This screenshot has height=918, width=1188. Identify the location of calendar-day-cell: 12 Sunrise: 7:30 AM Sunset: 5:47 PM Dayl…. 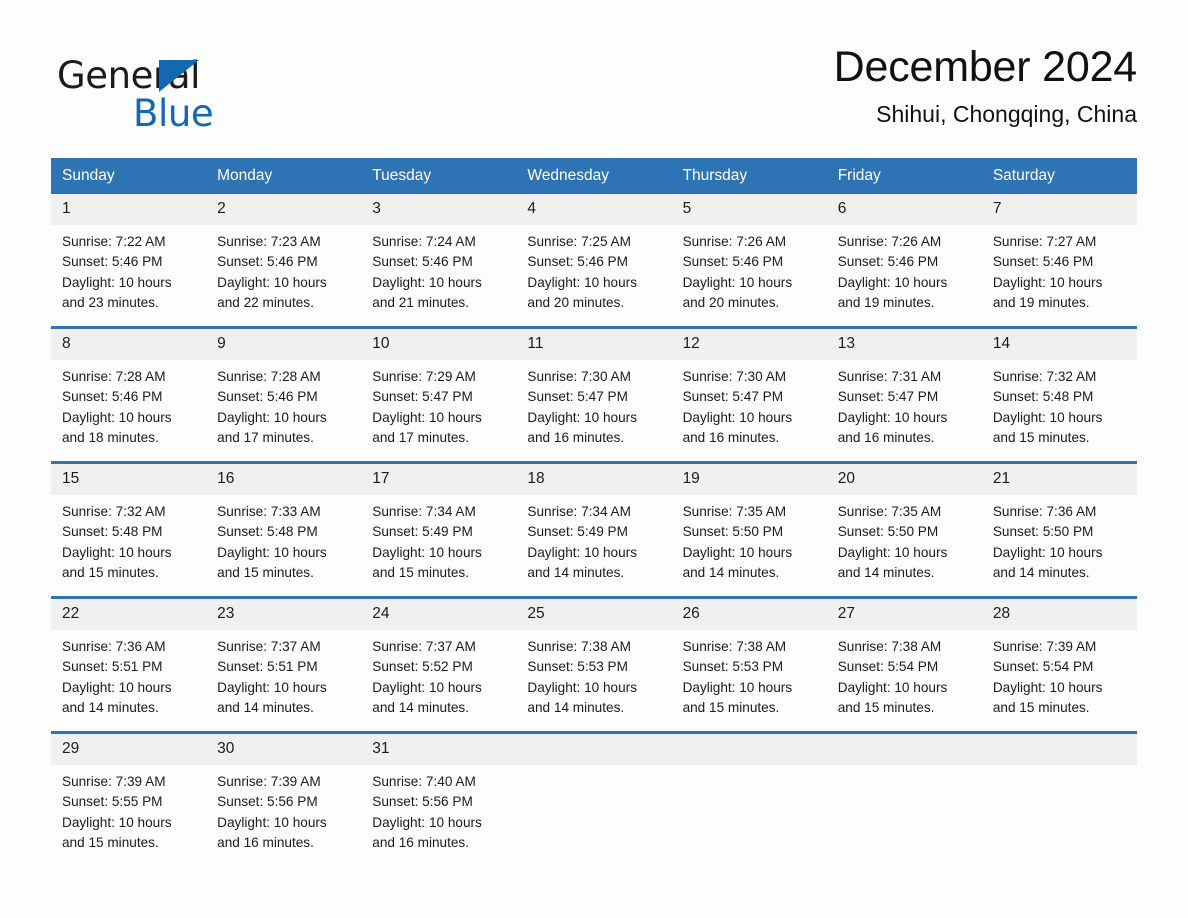
(749, 395).